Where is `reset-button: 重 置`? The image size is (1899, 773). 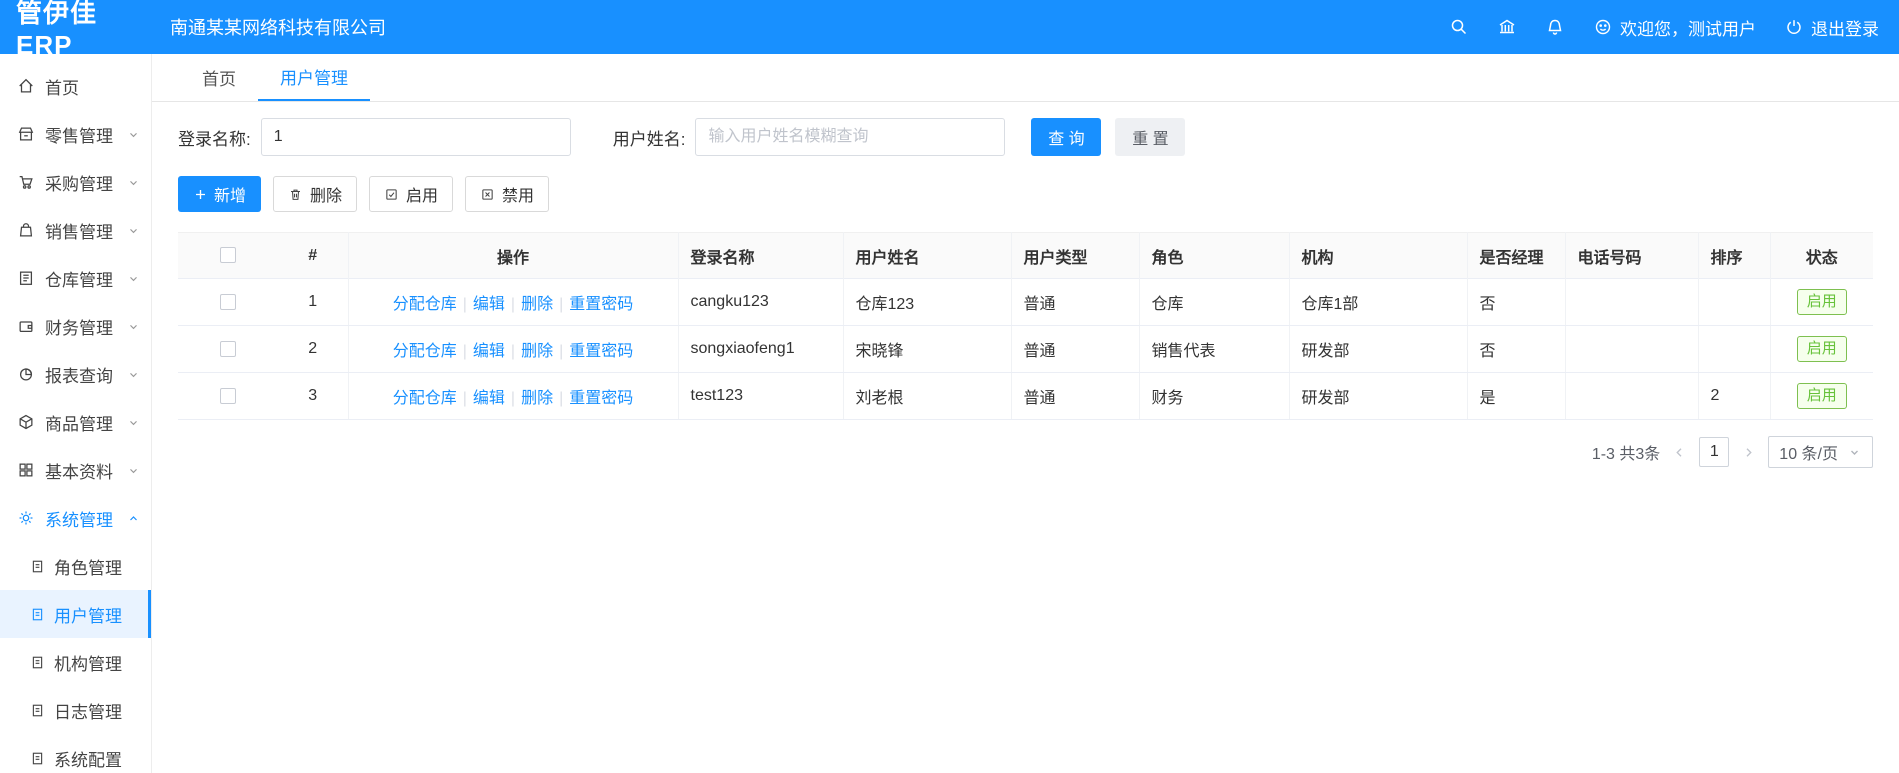
reset-button: 重 置 is located at coordinates (1150, 137).